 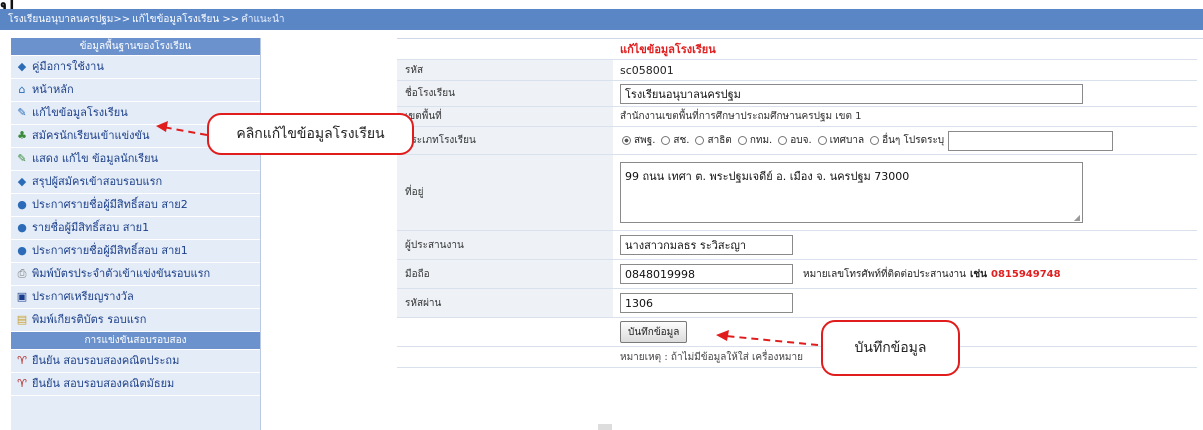 What do you see at coordinates (185, 131) in the screenshot?
I see `arrow-line-edit` at bounding box center [185, 131].